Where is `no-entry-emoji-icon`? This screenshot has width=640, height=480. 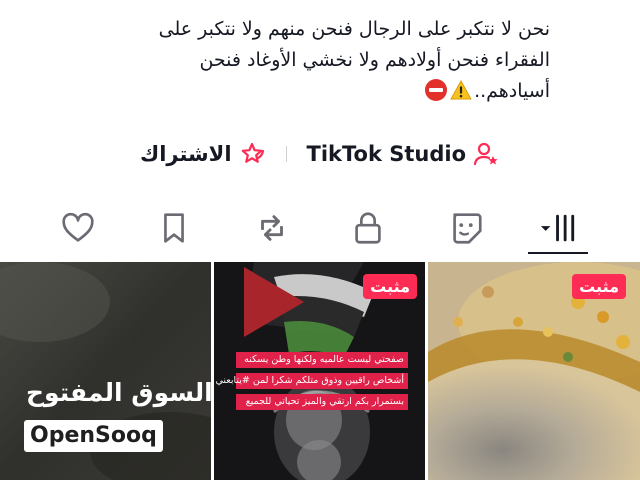 no-entry-emoji-icon is located at coordinates (436, 90).